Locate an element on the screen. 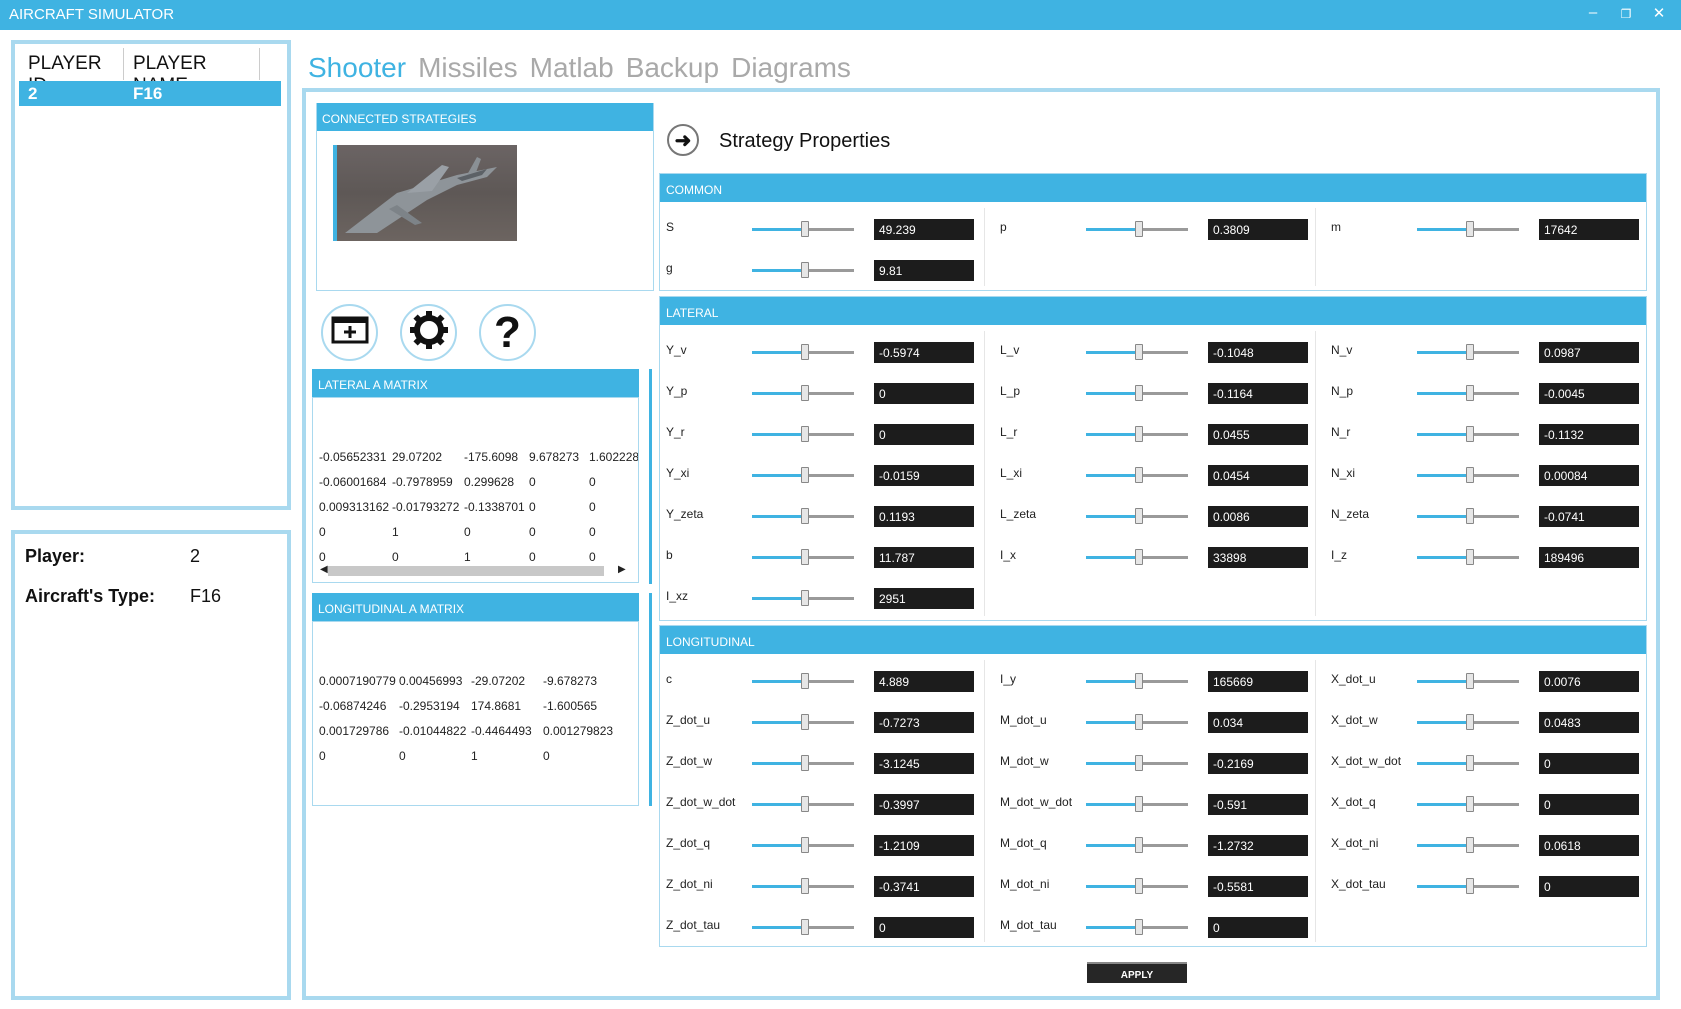  param-value-field: -1.2732 is located at coordinates (1258, 845).